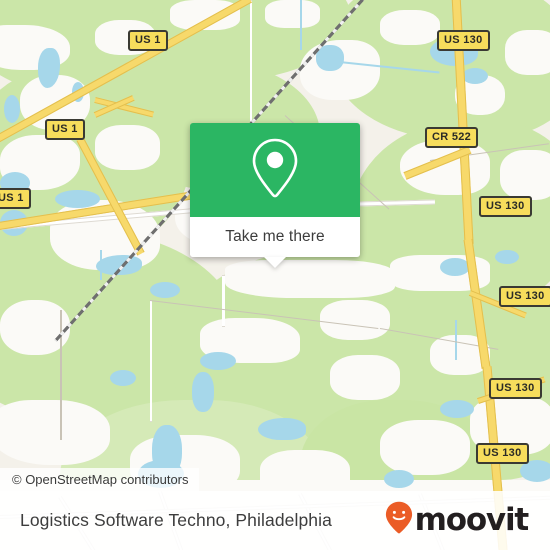 The width and height of the screenshot is (550, 550). I want to click on osm-attribution: © OpenStreetMap contributors, so click(99, 479).